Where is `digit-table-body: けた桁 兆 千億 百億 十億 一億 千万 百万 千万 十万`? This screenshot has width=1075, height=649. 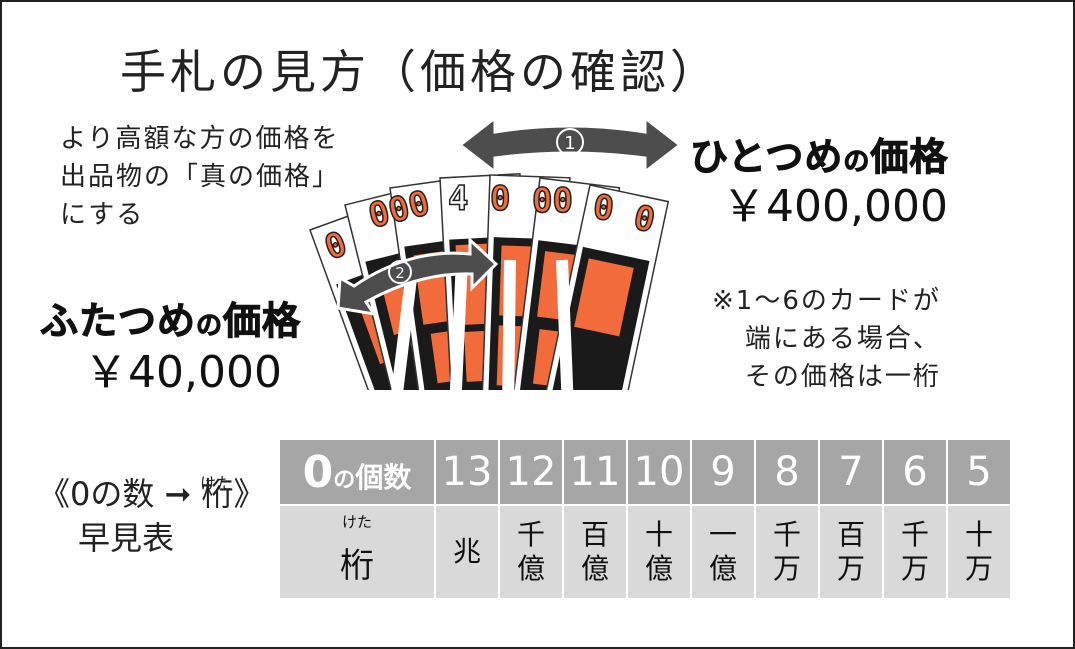
digit-table-body: けた桁 兆 千億 百億 十億 一億 千万 百万 千万 十万 is located at coordinates (645, 552).